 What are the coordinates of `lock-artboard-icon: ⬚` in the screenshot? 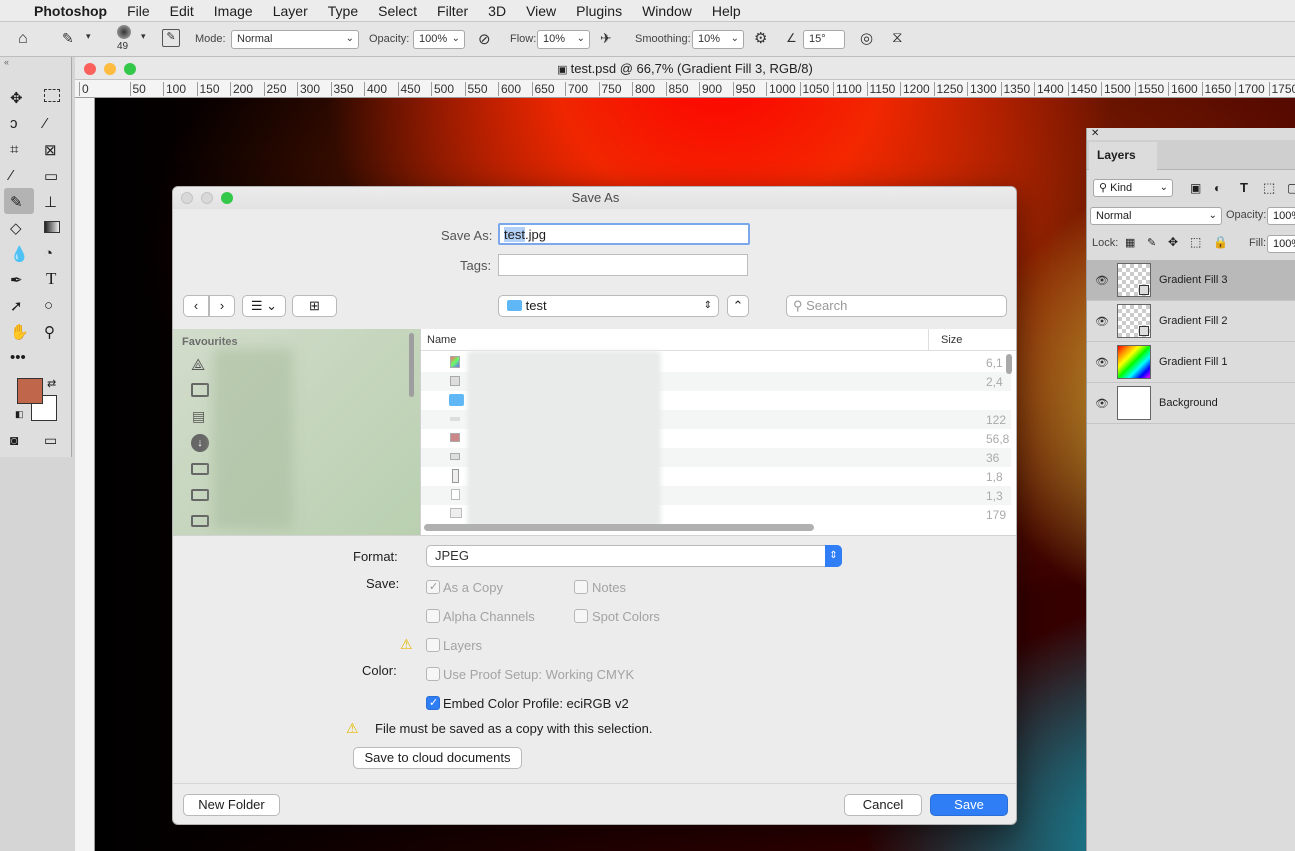 It's located at (1195, 242).